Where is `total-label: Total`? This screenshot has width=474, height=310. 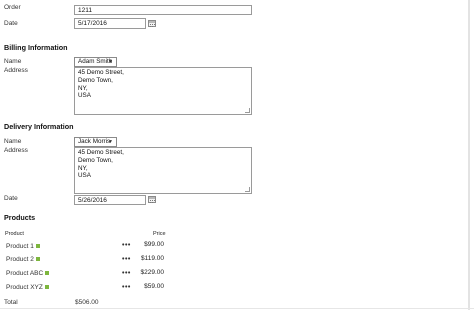
total-label: Total is located at coordinates (11, 302).